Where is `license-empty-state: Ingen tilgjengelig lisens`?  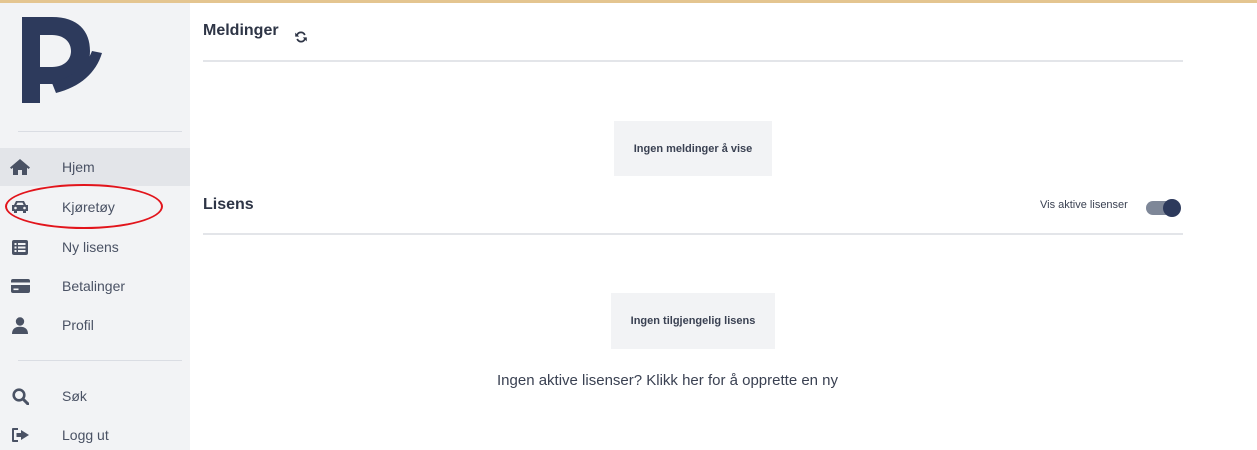 license-empty-state: Ingen tilgjengelig lisens is located at coordinates (693, 321).